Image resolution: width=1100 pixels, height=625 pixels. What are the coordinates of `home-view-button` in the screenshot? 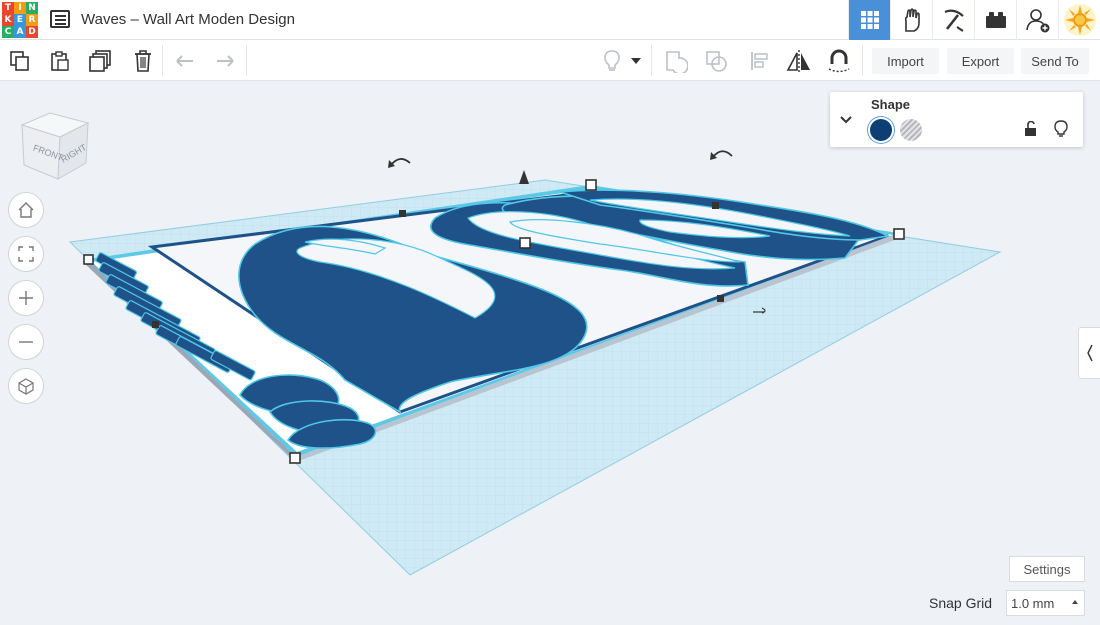 It's located at (26, 210).